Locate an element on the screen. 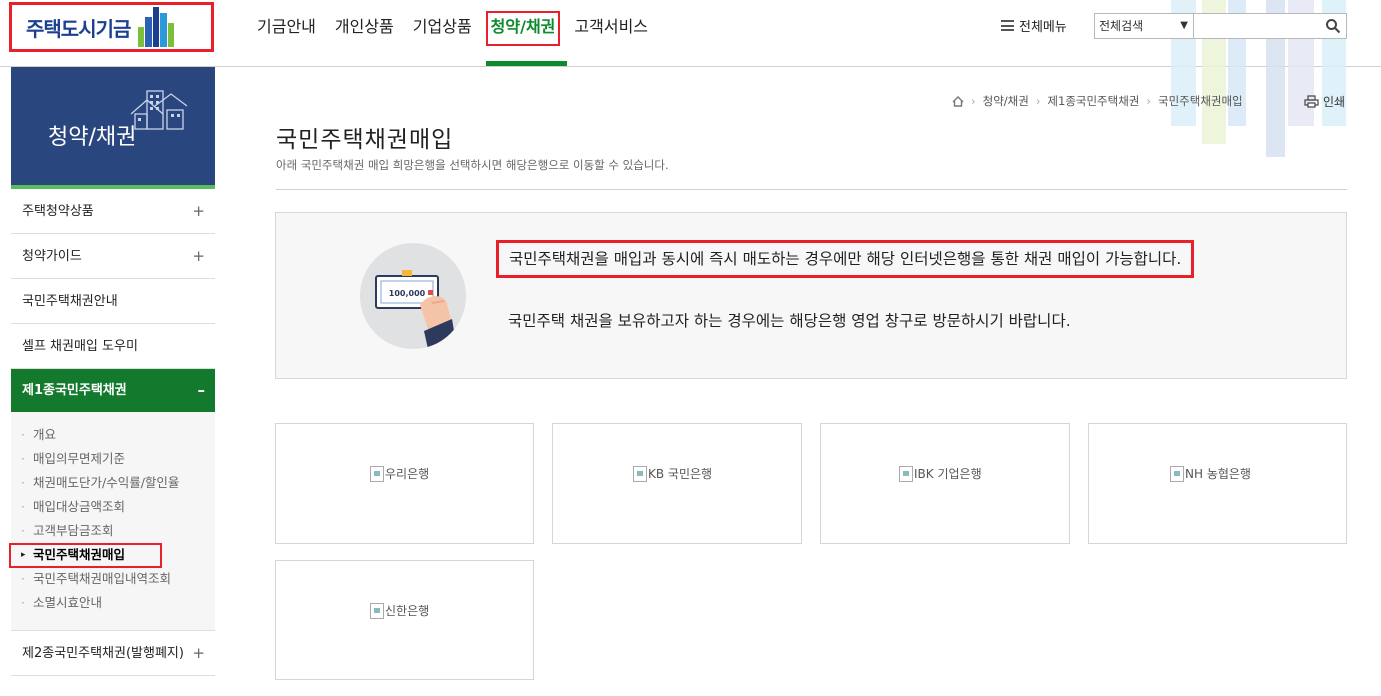 The width and height of the screenshot is (1381, 696). nav-item-personal-products: 개인상품 is located at coordinates (364, 33).